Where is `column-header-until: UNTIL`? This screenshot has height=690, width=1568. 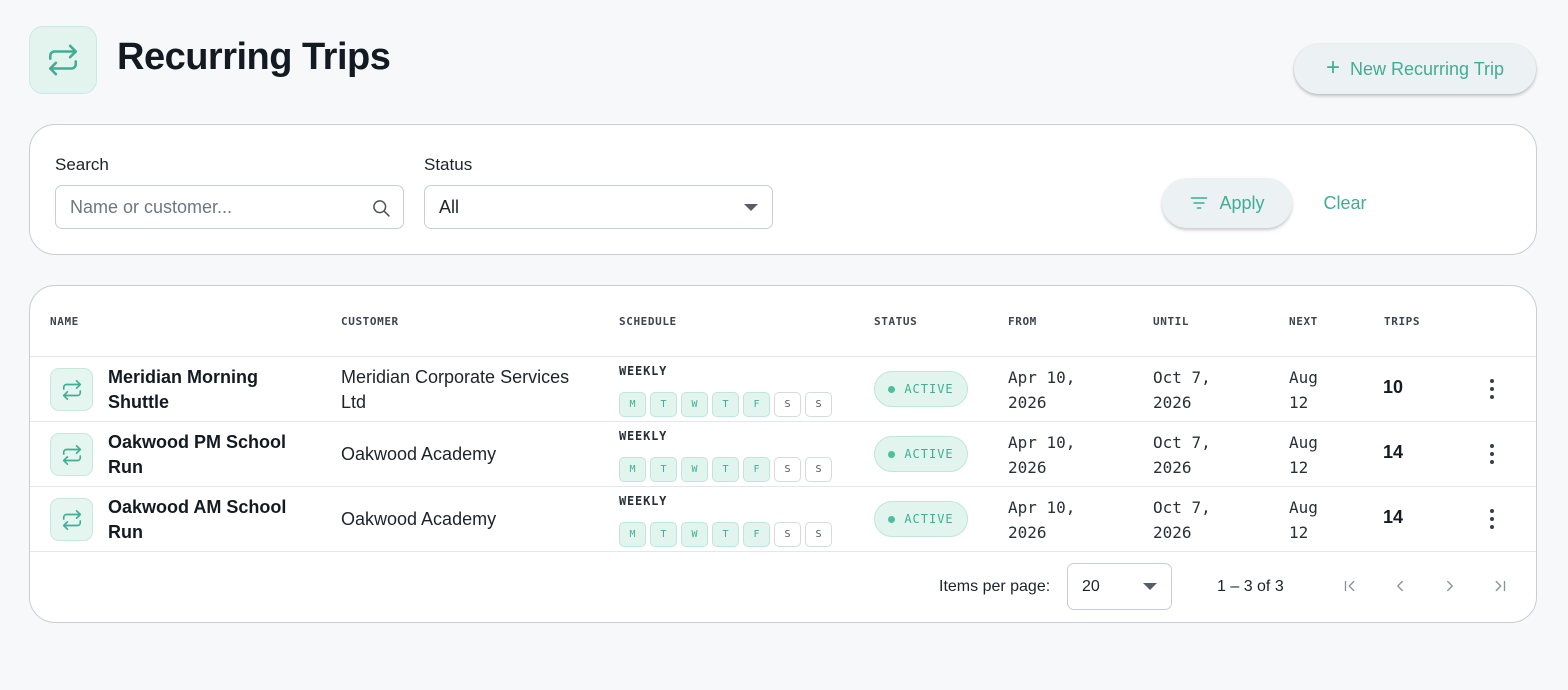
column-header-until: UNTIL is located at coordinates (1171, 321).